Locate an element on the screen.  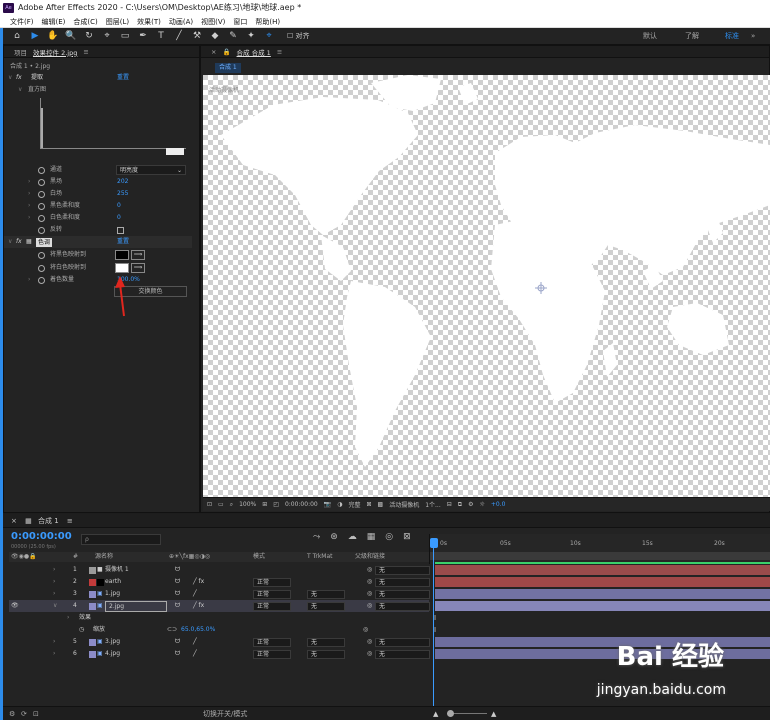
timeline-timecode: 0:00:00:00 is located at coordinates (41, 536).